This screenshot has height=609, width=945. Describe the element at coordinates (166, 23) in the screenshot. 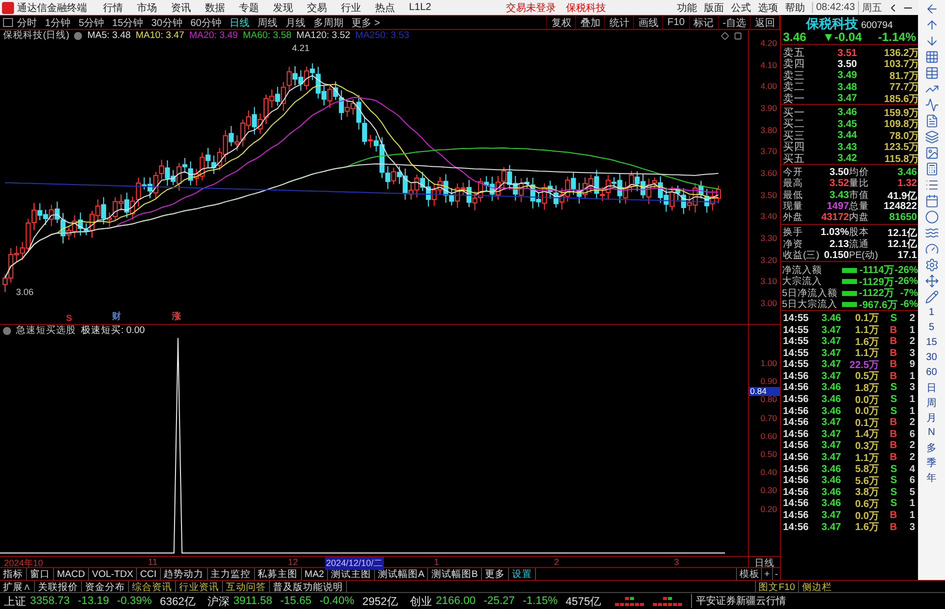

I see `period-tab: 30分钟` at that location.